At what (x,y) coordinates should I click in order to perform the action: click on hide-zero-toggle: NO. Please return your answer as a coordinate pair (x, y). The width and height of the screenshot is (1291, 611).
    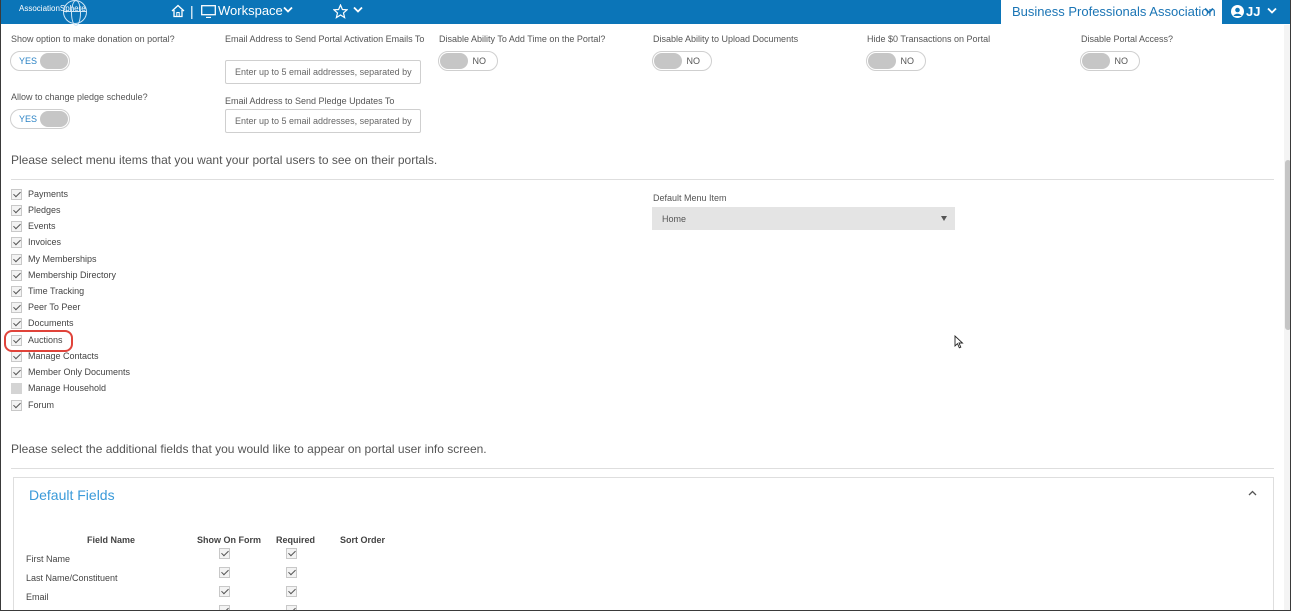
    Looking at the image, I should click on (896, 61).